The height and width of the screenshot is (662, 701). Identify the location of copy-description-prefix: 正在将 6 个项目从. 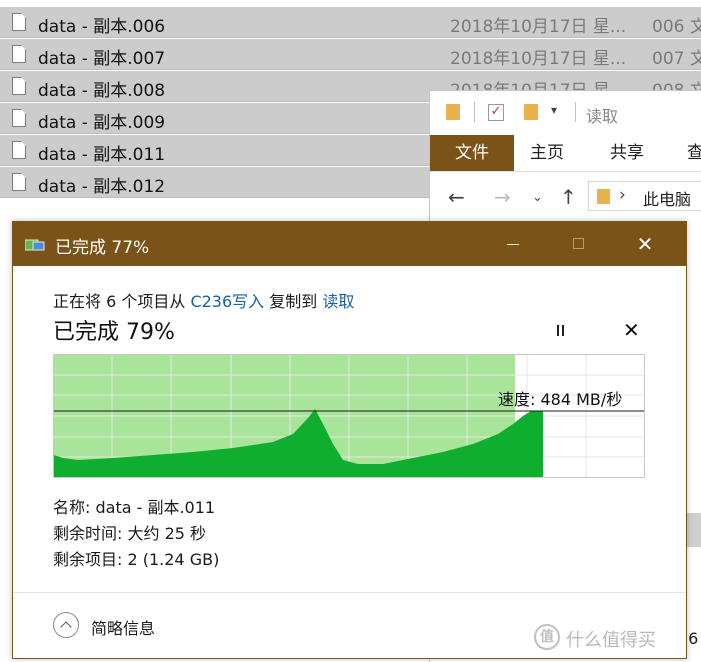
(119, 301).